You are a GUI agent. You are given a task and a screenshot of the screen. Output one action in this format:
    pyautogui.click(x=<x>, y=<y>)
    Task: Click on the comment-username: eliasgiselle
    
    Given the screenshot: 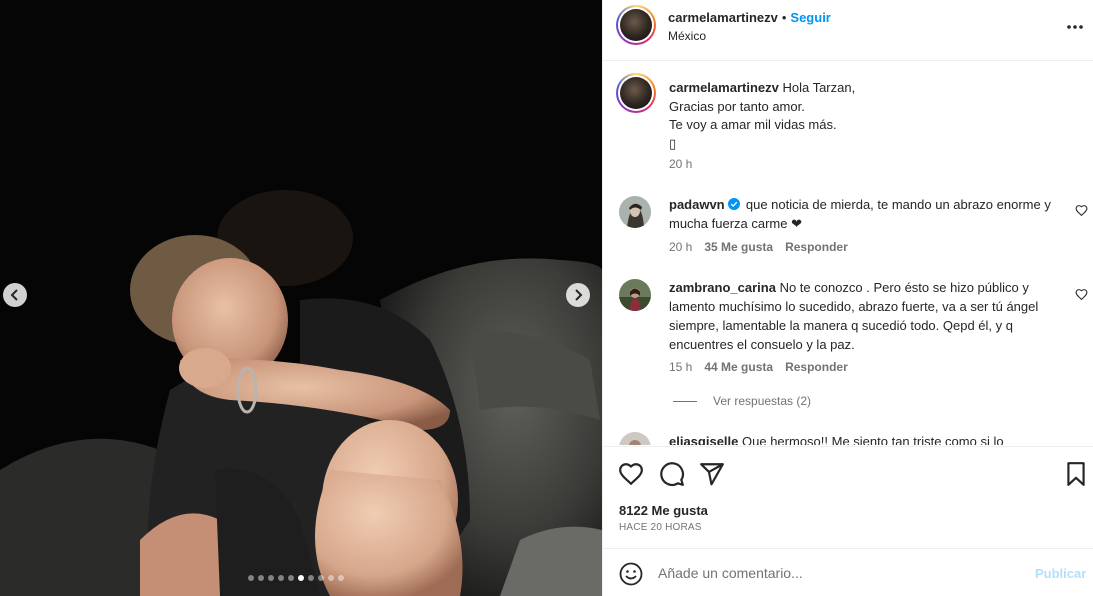 What is the action you would take?
    pyautogui.click(x=703, y=439)
    